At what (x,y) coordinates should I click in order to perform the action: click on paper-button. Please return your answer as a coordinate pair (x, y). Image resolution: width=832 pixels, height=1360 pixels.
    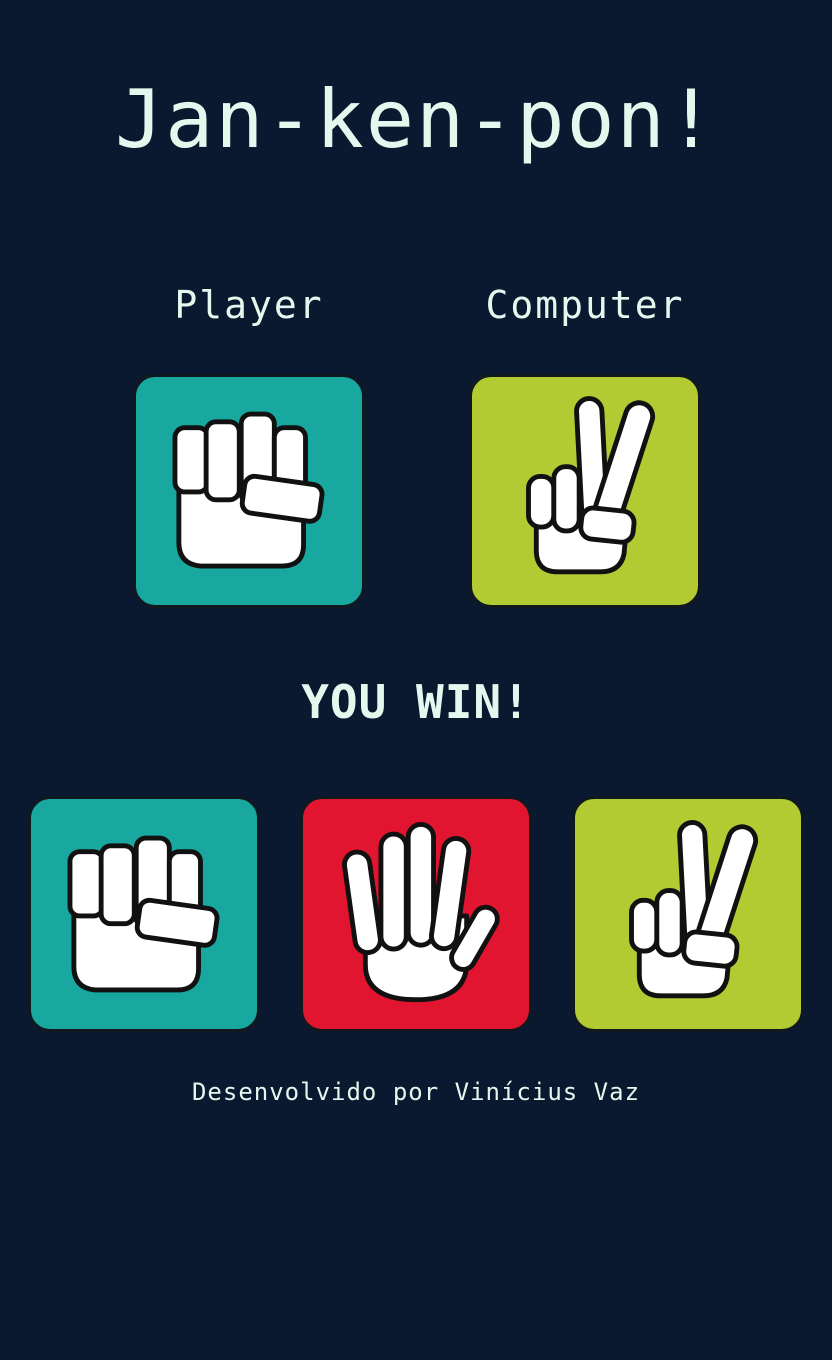
    Looking at the image, I should click on (416, 914).